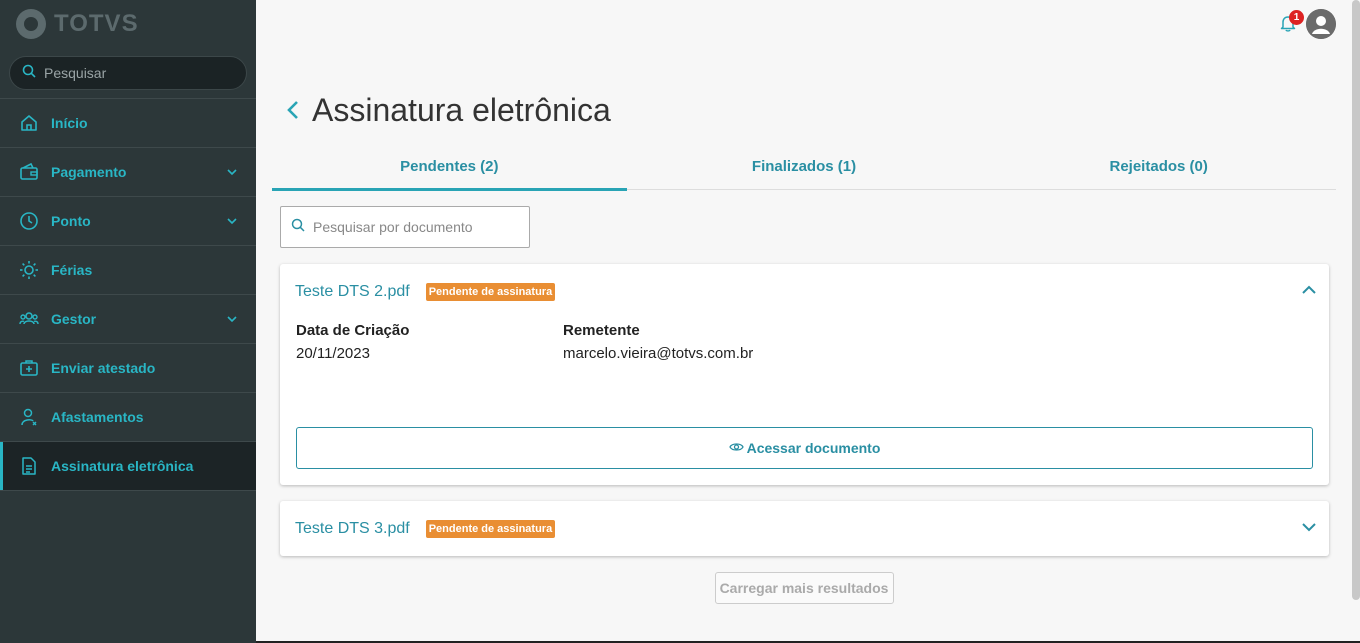  What do you see at coordinates (128, 270) in the screenshot?
I see `sidebar-item-ferias: Férias` at bounding box center [128, 270].